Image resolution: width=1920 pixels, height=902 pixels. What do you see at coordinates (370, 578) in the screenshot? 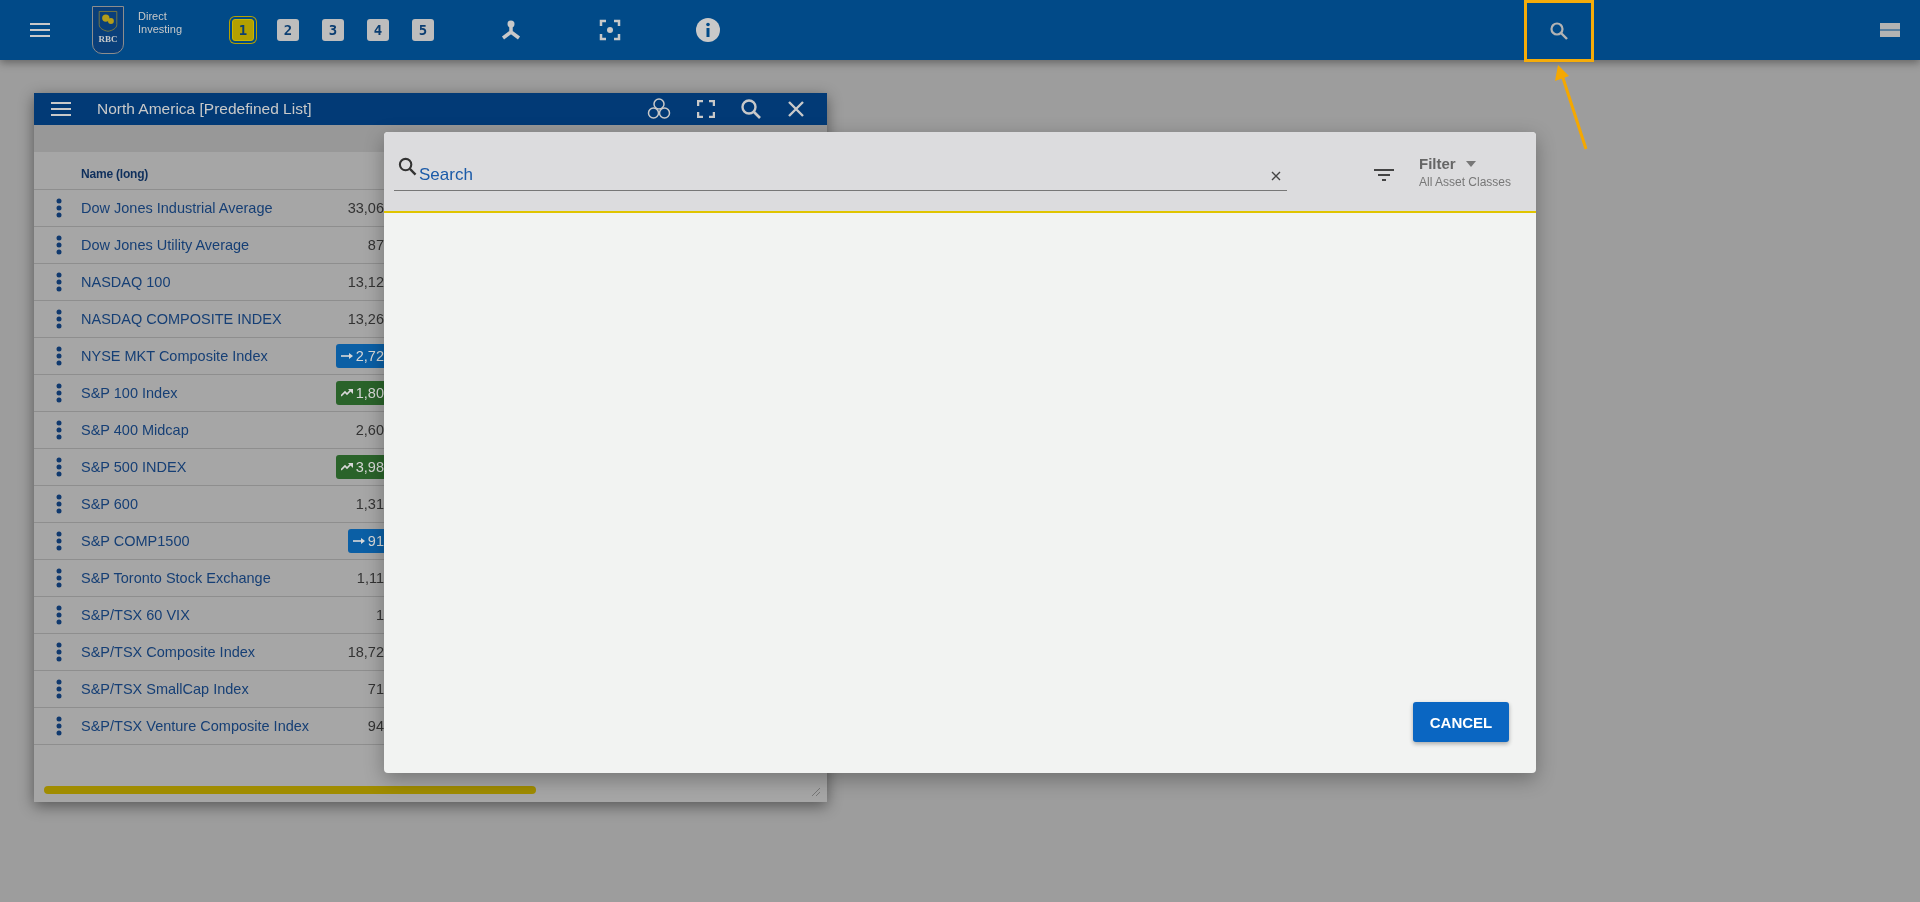
I see `price-value: 1,11` at bounding box center [370, 578].